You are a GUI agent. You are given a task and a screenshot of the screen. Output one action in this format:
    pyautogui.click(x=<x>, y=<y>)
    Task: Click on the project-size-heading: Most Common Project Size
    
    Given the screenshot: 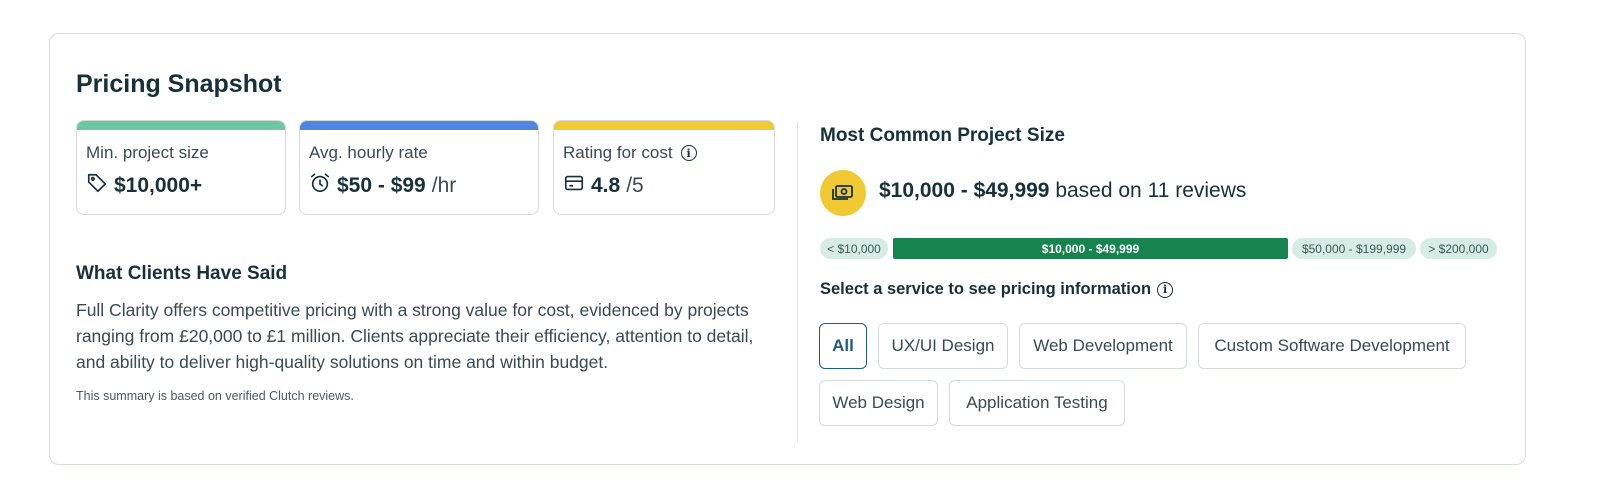 What is the action you would take?
    pyautogui.click(x=942, y=135)
    